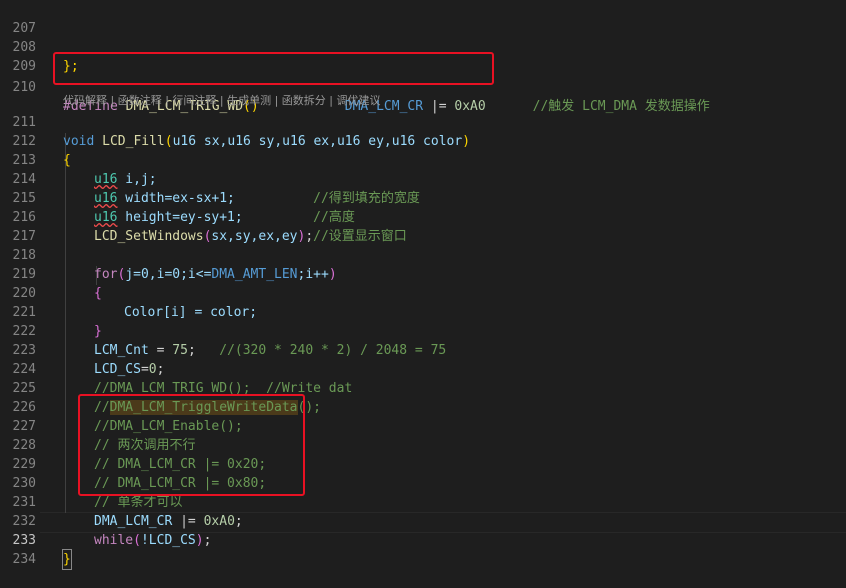 The image size is (846, 588). What do you see at coordinates (35, 140) in the screenshot?
I see `code-line: 212 {` at bounding box center [35, 140].